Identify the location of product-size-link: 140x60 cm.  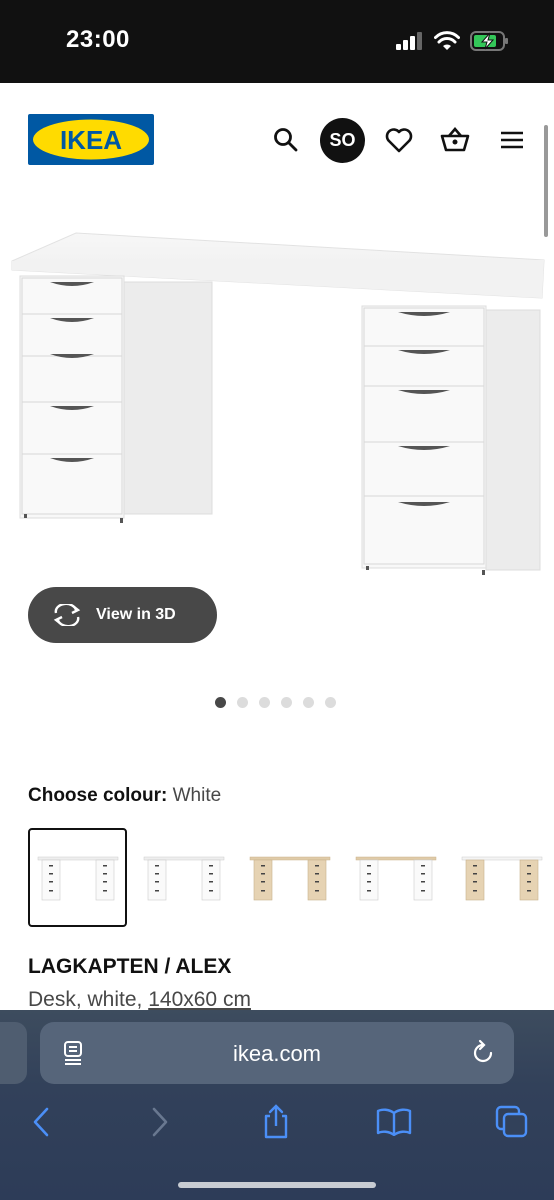
(199, 999).